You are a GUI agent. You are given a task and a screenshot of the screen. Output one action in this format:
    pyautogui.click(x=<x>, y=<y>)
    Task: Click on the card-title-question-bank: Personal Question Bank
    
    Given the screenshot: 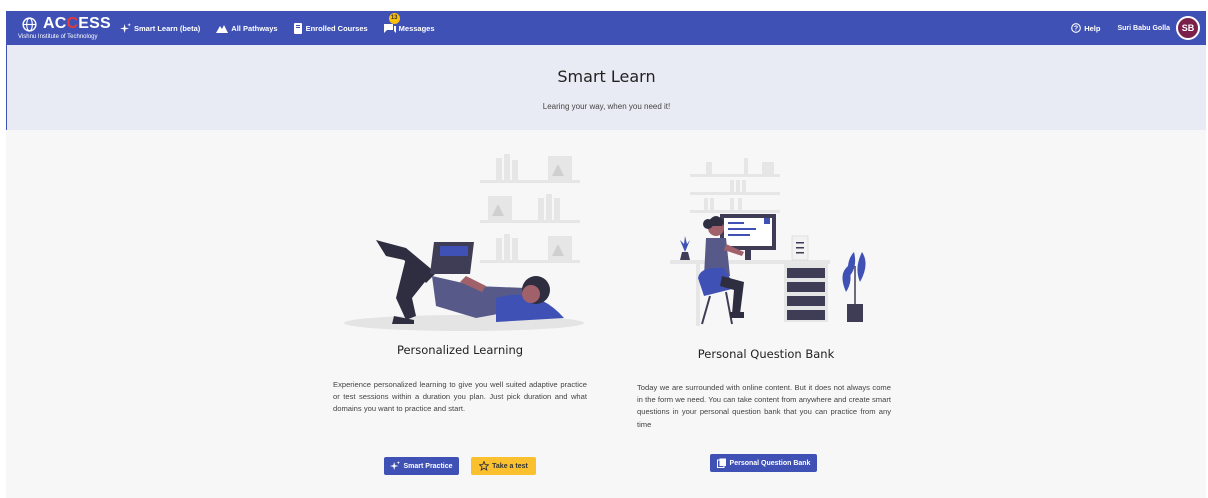 What is the action you would take?
    pyautogui.click(x=766, y=354)
    